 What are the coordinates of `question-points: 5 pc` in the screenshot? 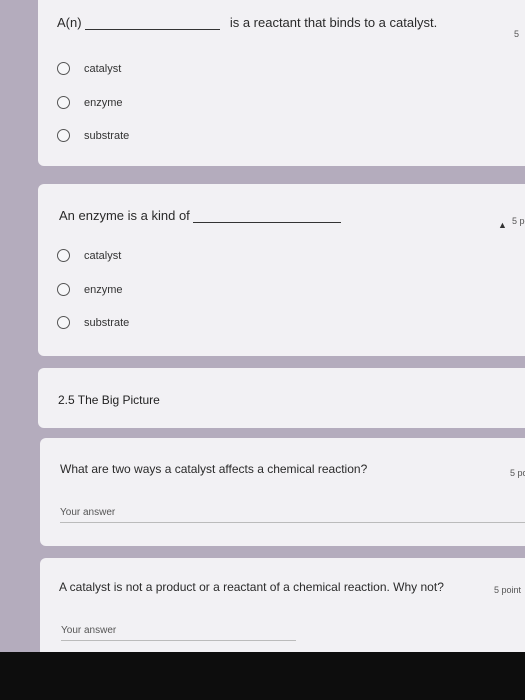 It's located at (518, 221).